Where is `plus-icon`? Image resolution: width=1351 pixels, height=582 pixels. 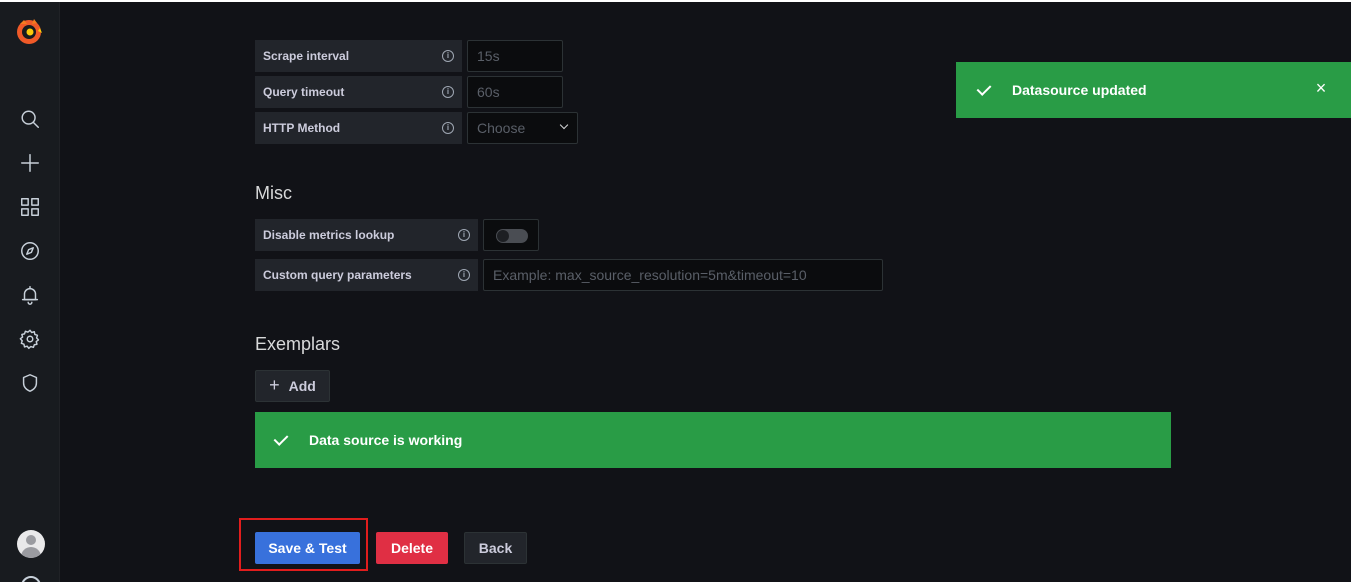 plus-icon is located at coordinates (30, 163).